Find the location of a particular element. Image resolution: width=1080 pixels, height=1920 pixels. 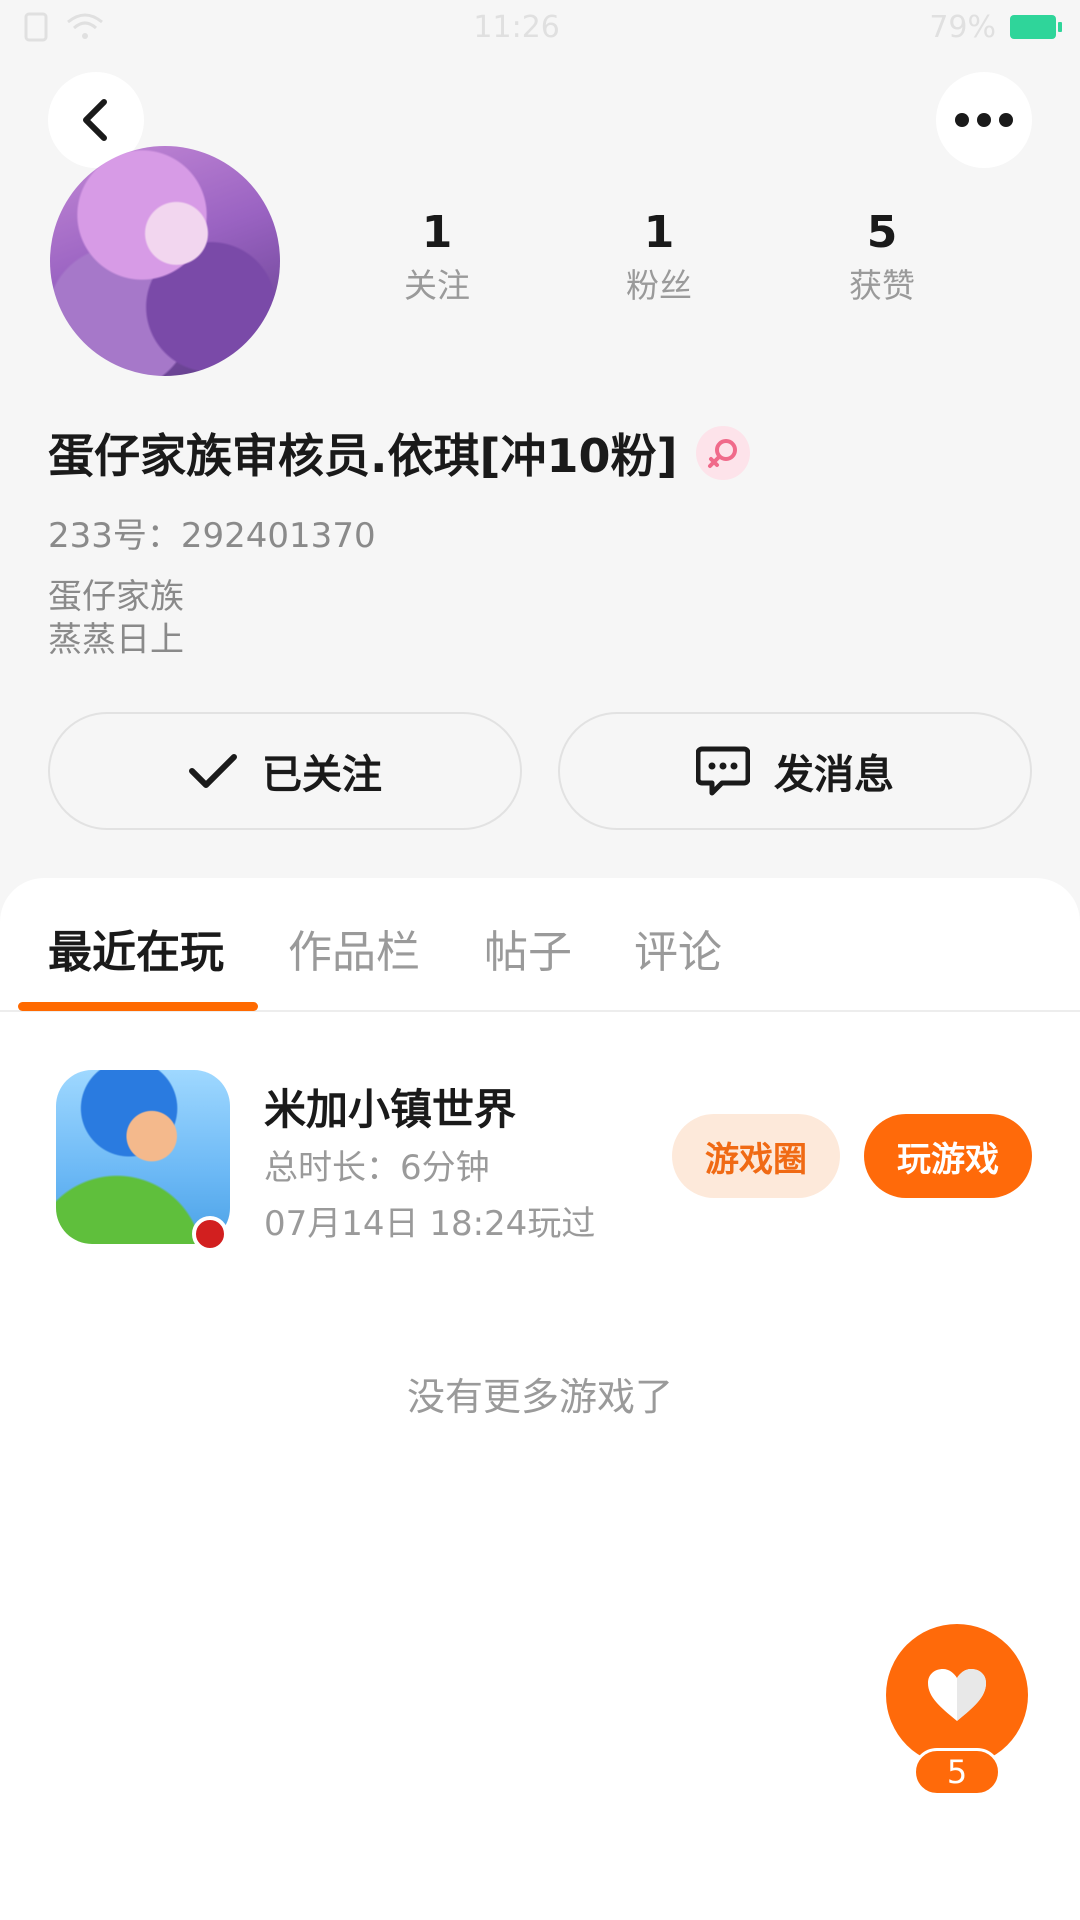

name-row: 蛋仔家族审核员.依琪[冲10粉] is located at coordinates (399, 453).